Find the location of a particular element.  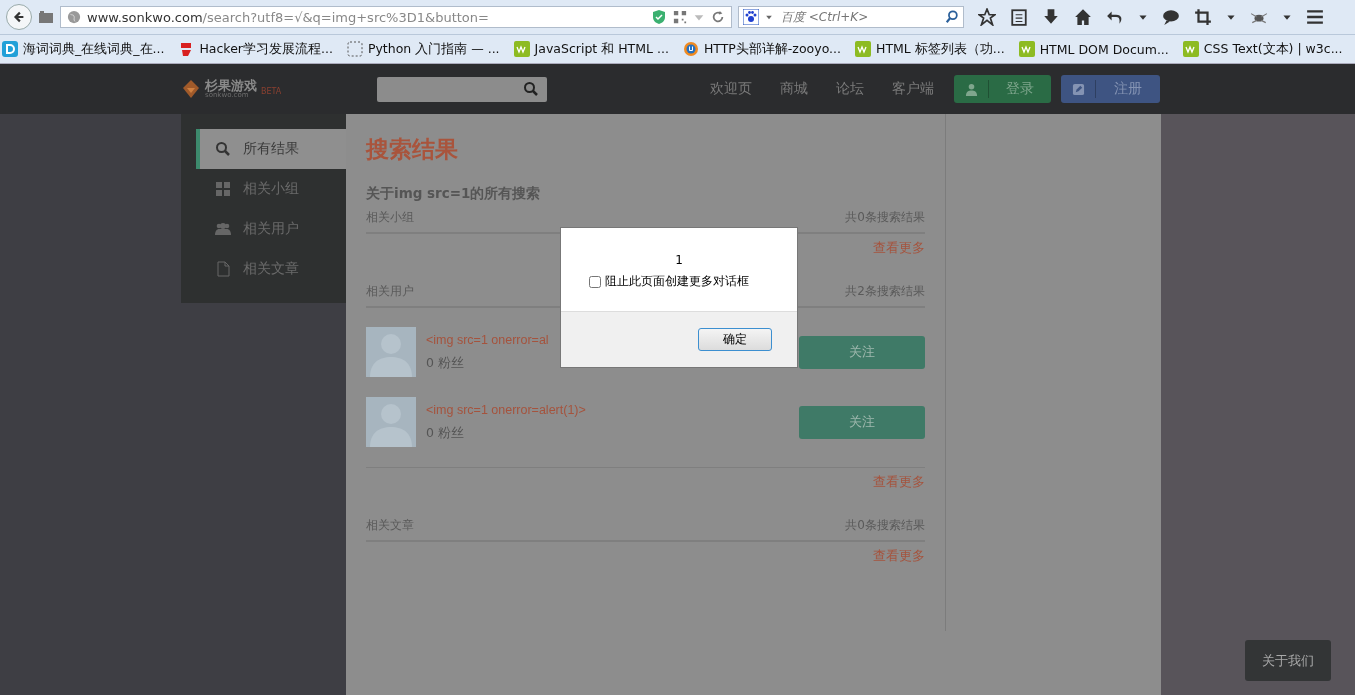

back-button is located at coordinates (19, 17).